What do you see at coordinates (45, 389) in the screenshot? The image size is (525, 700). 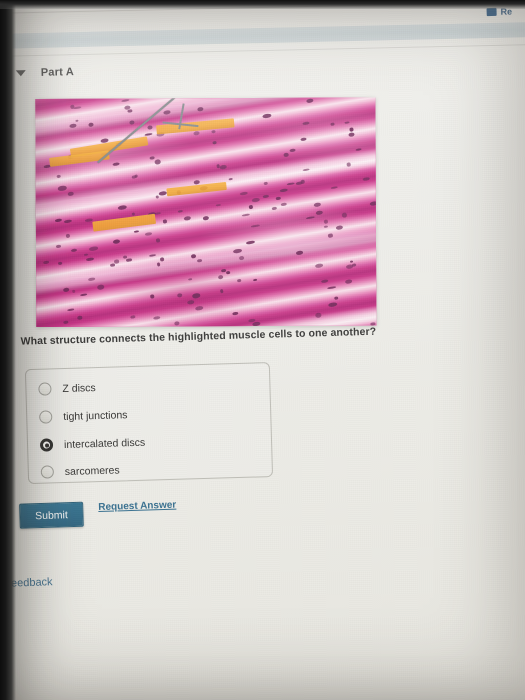 I see `radio-z-discs` at bounding box center [45, 389].